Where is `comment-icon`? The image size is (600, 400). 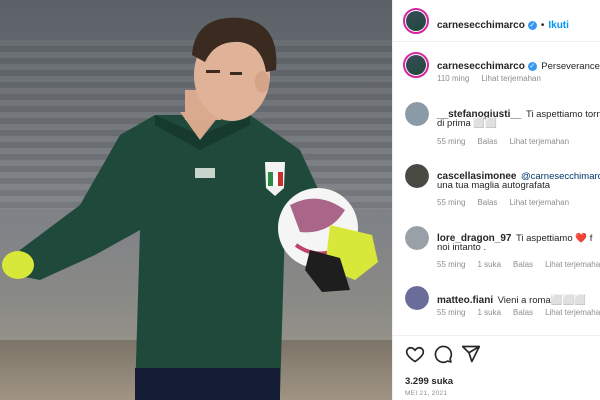 comment-icon is located at coordinates (443, 354).